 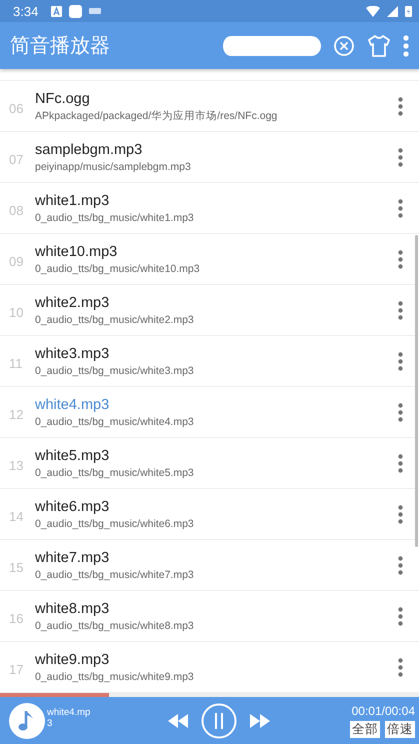 I want to click on track-number: 16, so click(x=16, y=618).